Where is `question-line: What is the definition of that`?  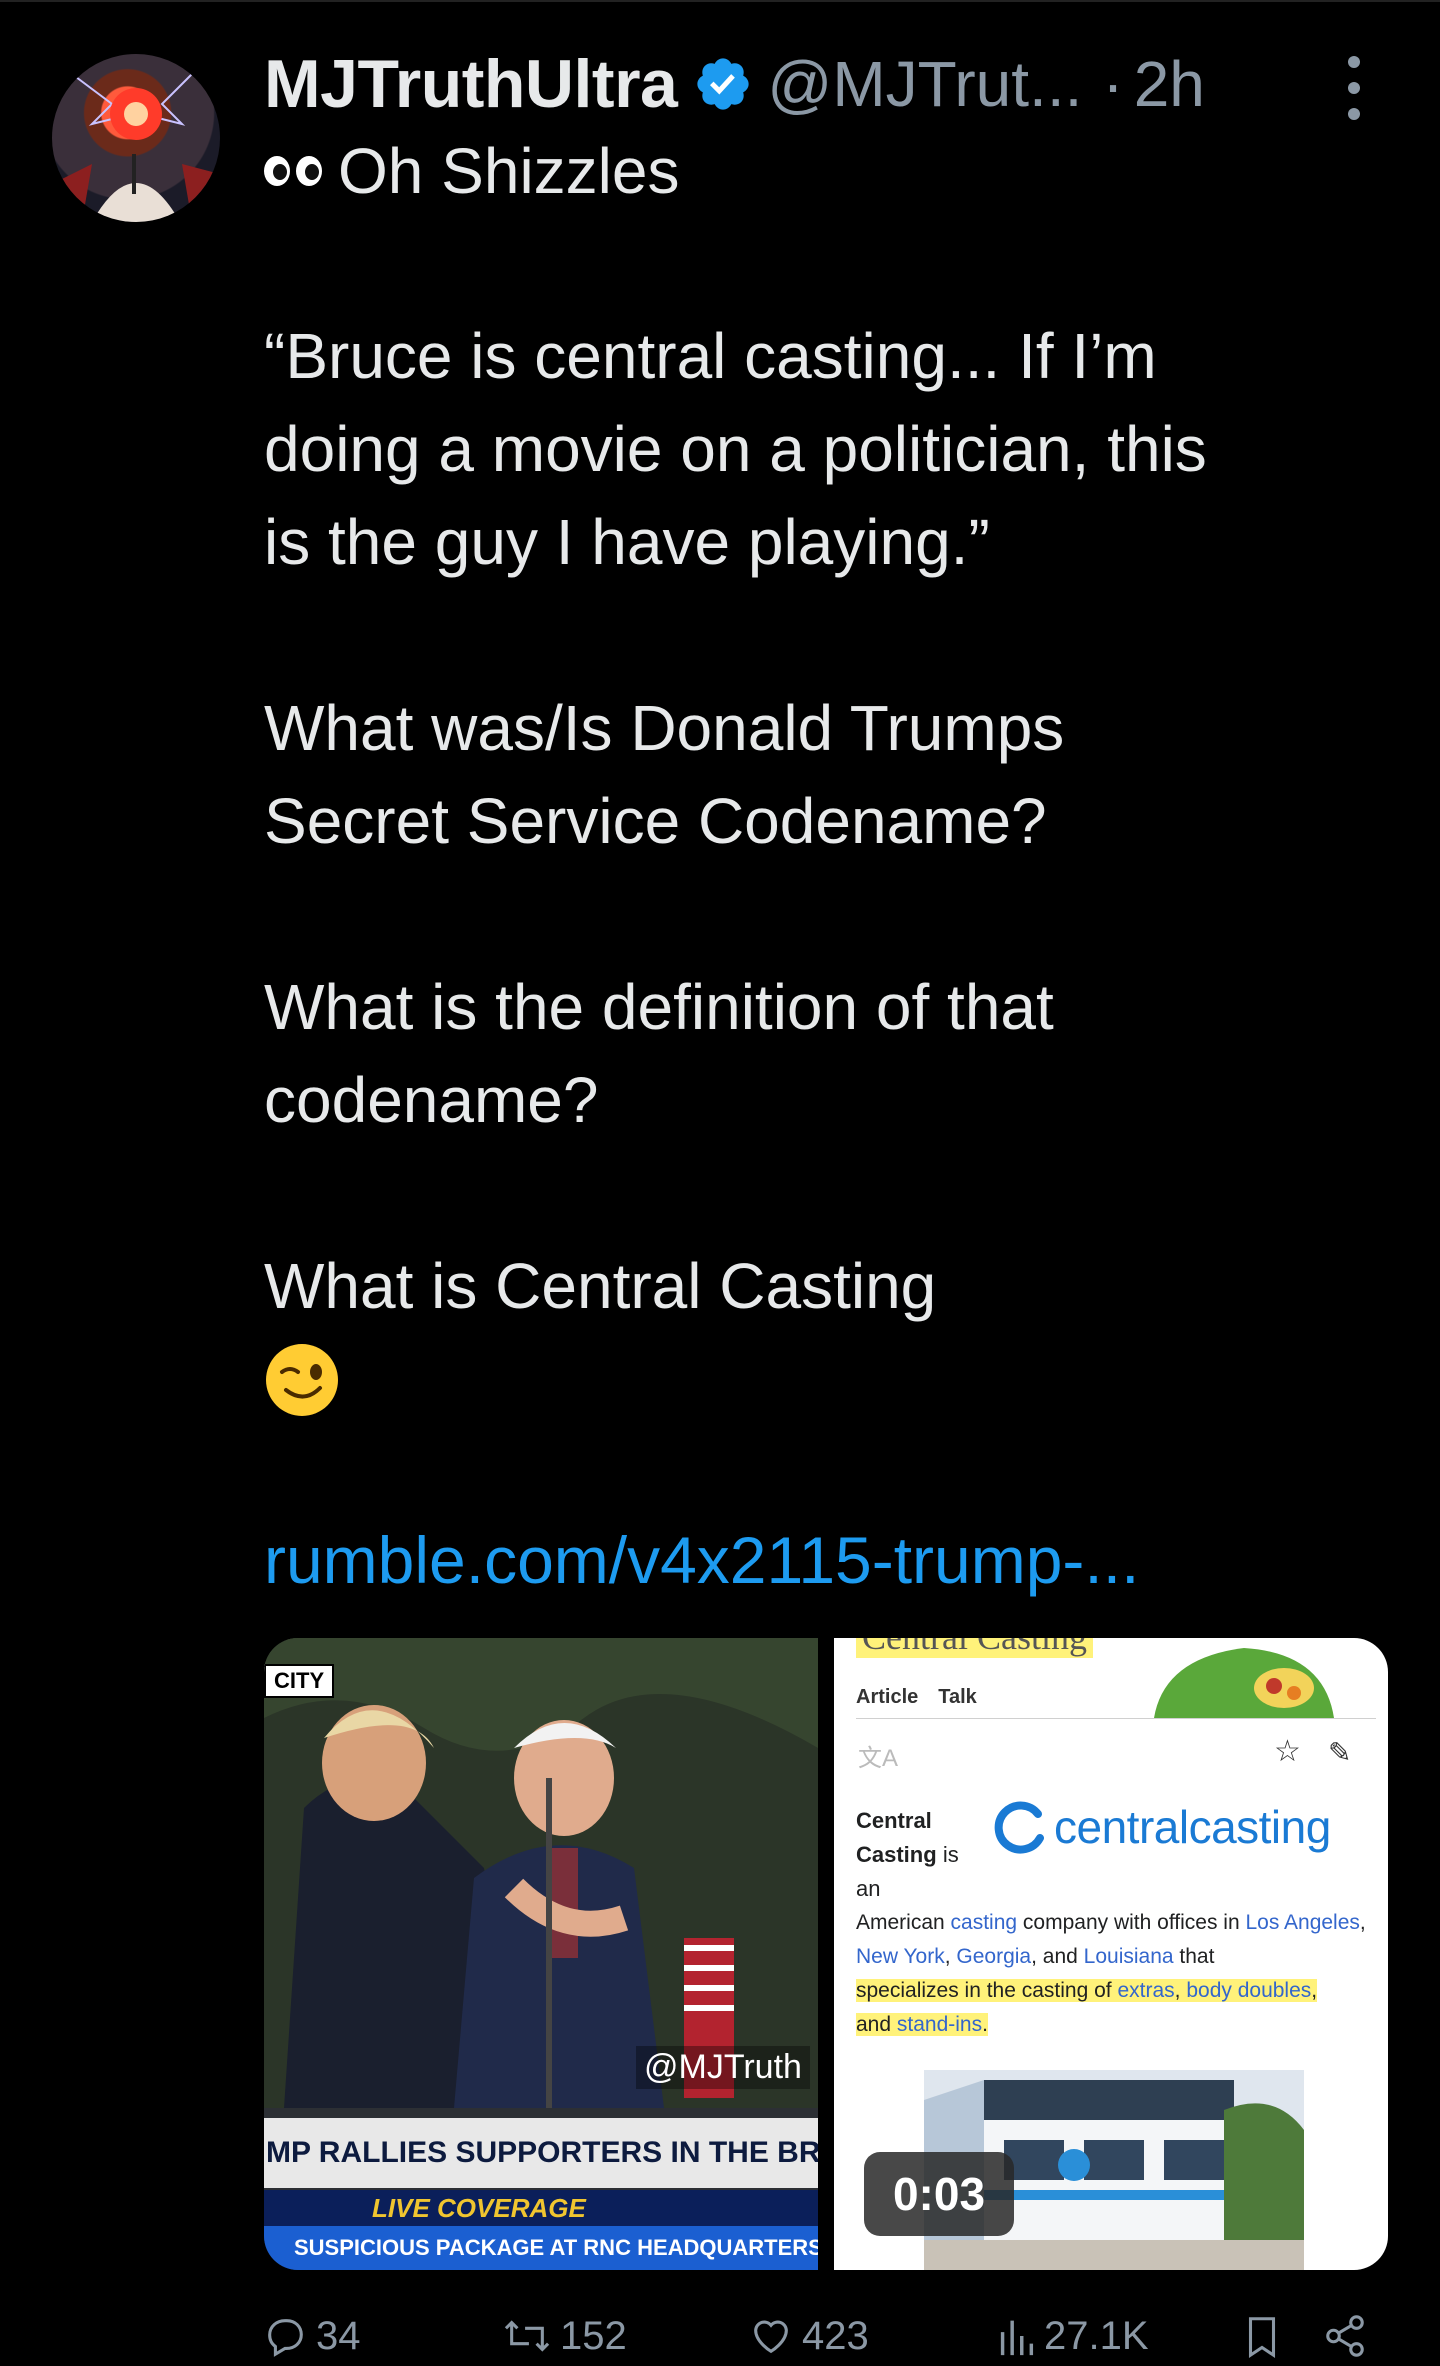 question-line: What is the definition of that is located at coordinates (659, 1007).